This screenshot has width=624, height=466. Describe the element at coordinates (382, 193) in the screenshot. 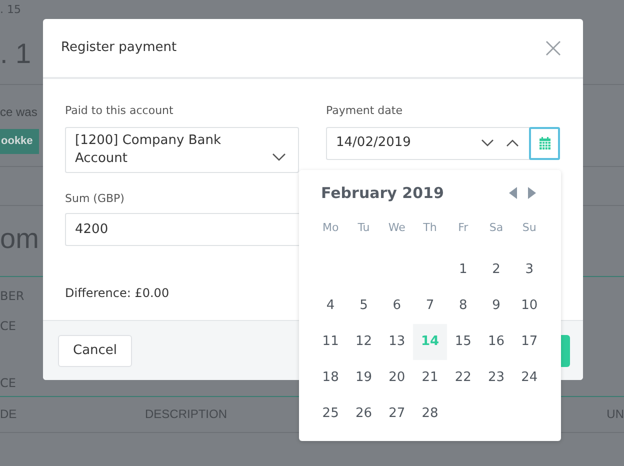

I see `calendar-month: February 2019` at that location.